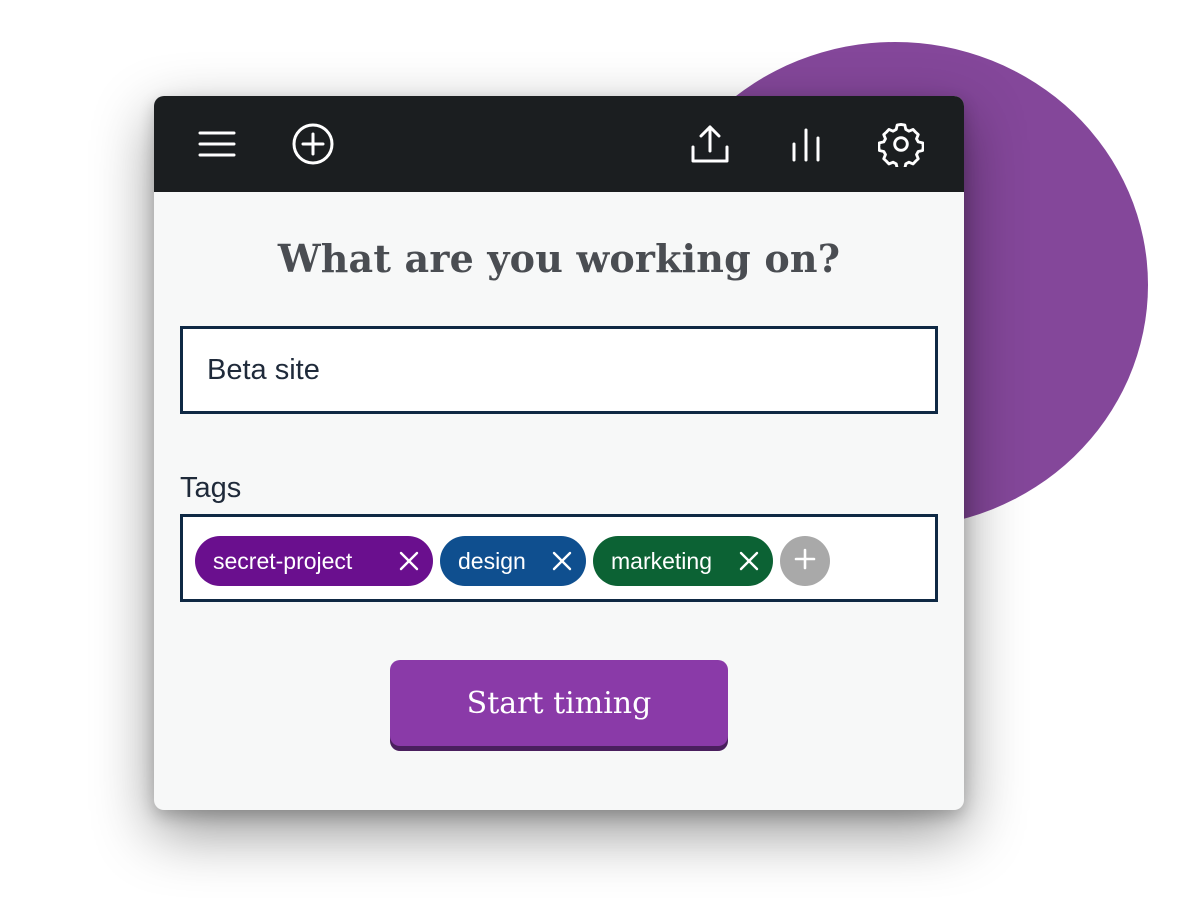  What do you see at coordinates (283, 560) in the screenshot?
I see `tag-label: secret-project` at bounding box center [283, 560].